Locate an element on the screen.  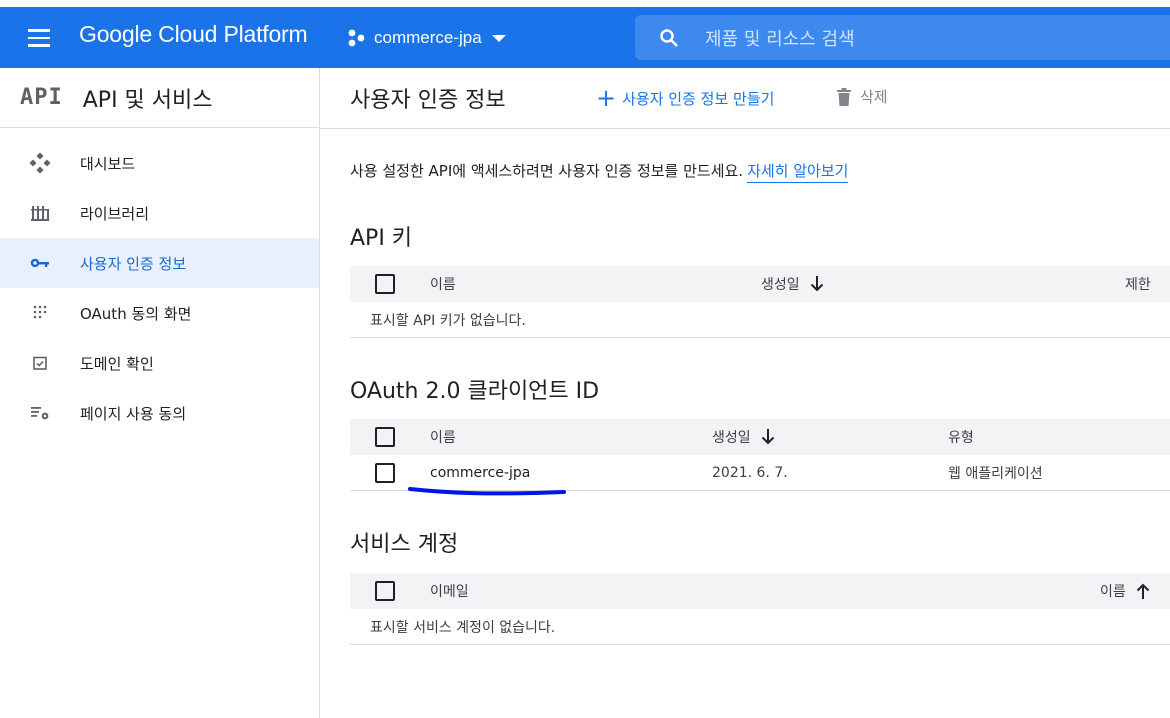
delete-button: 삭제 is located at coordinates (862, 96).